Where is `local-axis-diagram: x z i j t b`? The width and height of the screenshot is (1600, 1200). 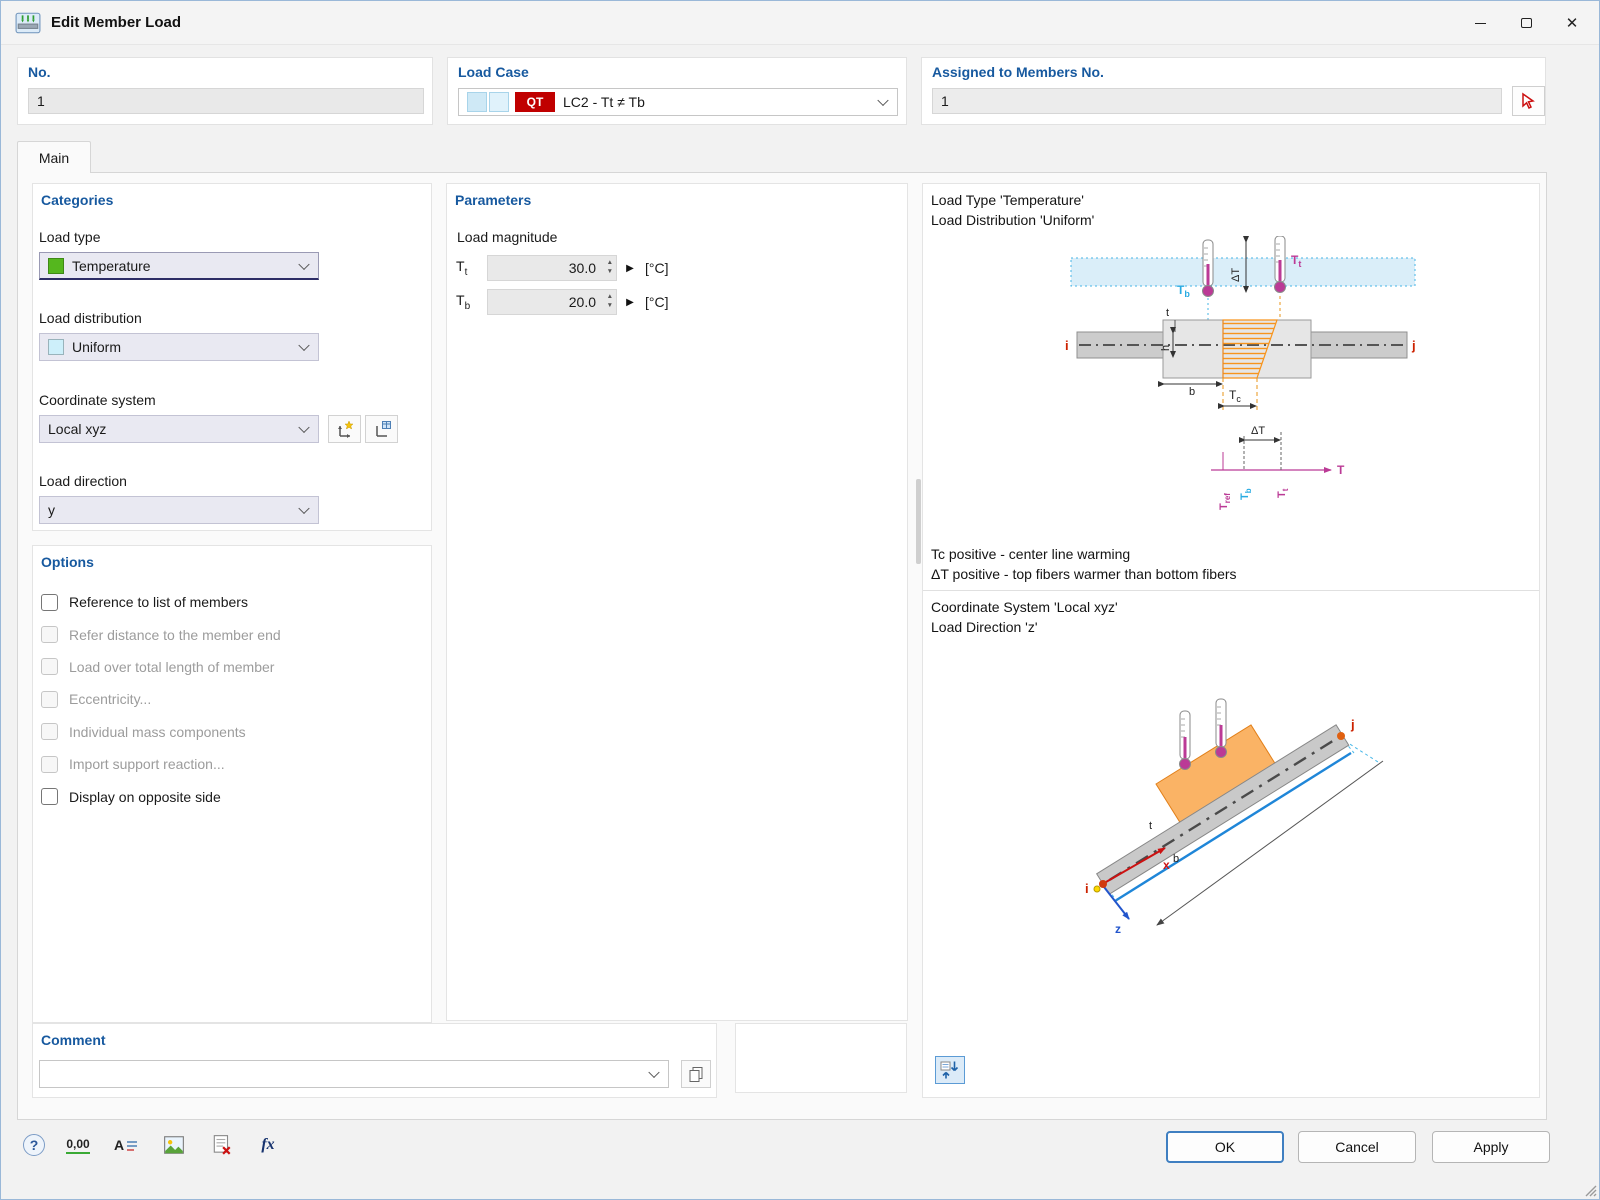 local-axis-diagram: x z i j t b is located at coordinates (1234, 817).